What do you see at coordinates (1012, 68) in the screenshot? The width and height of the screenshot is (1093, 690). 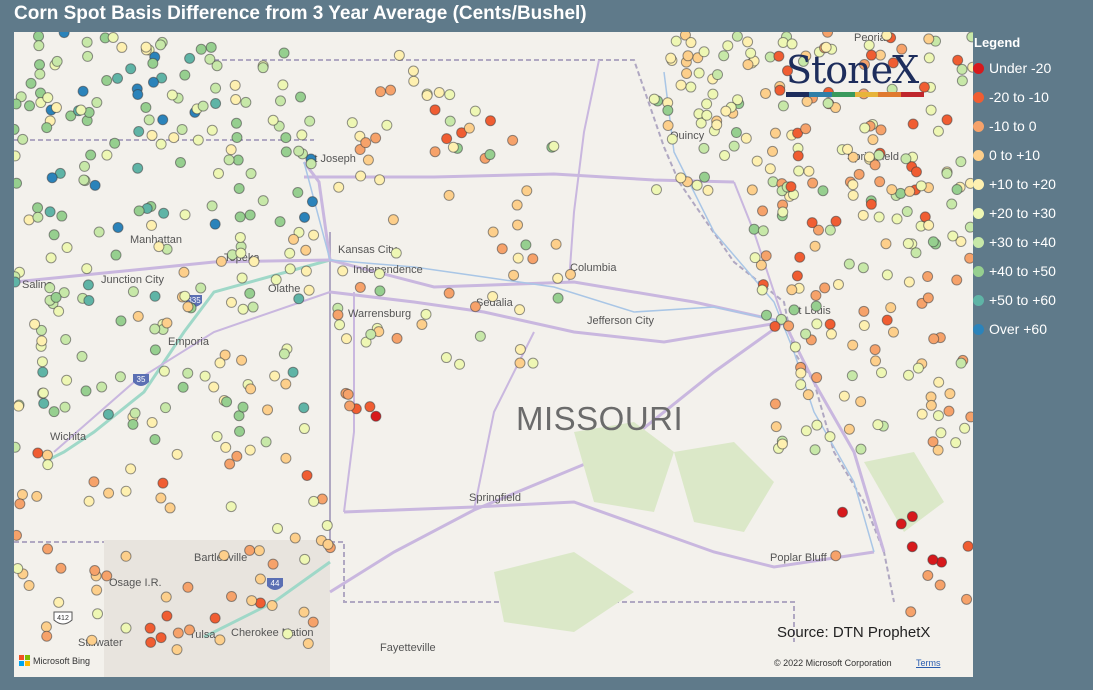 I see `legend-item: Under -20` at bounding box center [1012, 68].